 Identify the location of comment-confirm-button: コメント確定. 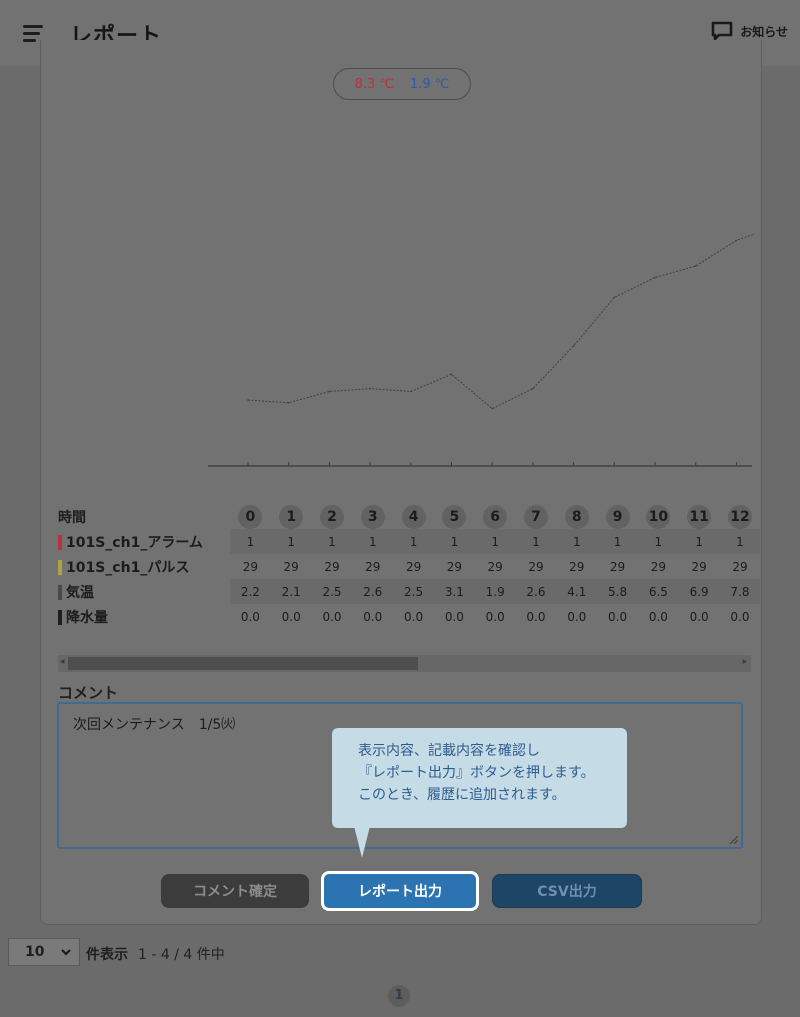
(235, 891).